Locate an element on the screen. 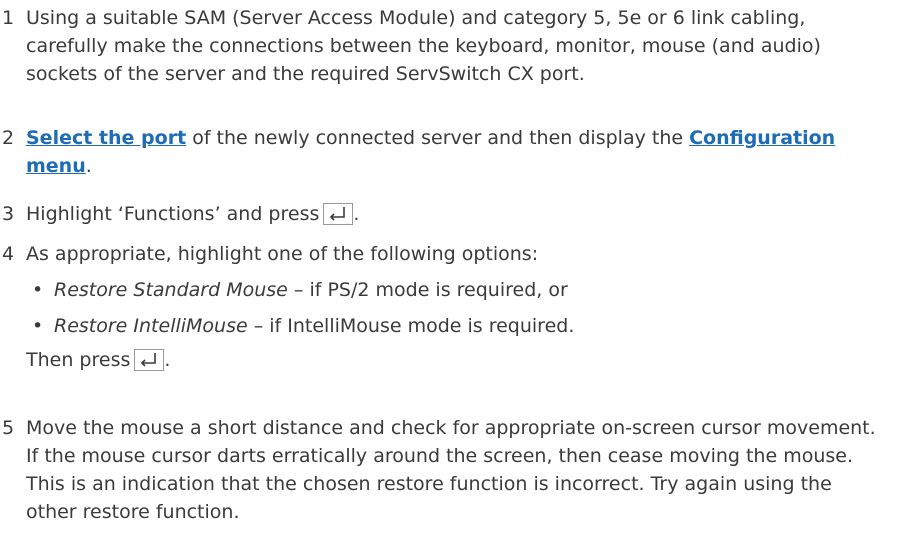  step-number: 3 is located at coordinates (8, 214).